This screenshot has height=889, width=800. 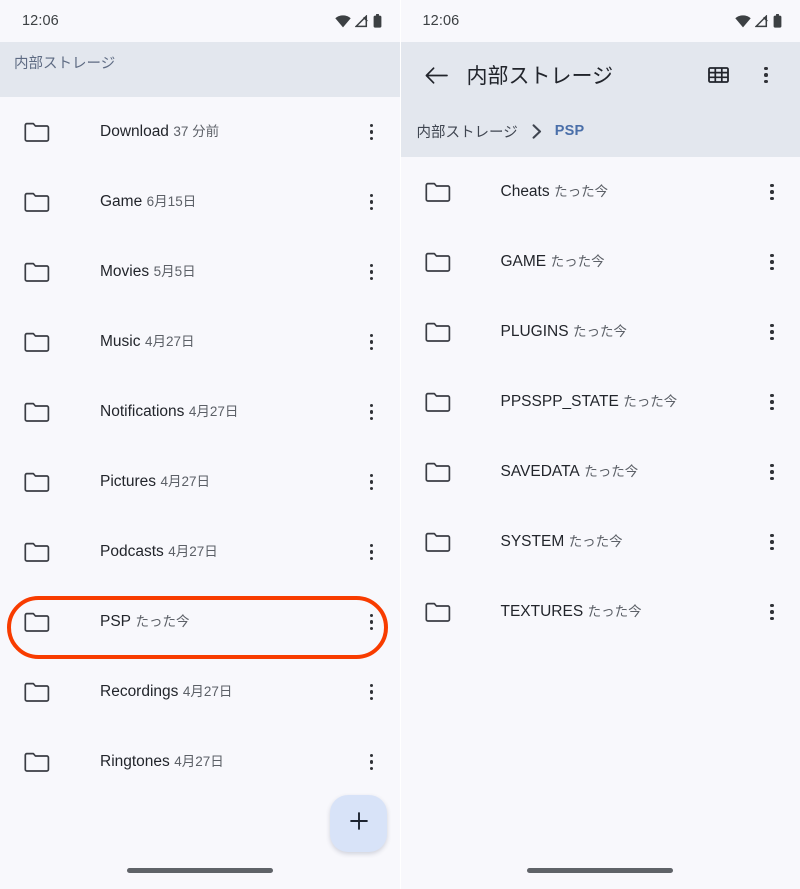 I want to click on list-item: PLUGINS たった今, so click(x=600, y=332).